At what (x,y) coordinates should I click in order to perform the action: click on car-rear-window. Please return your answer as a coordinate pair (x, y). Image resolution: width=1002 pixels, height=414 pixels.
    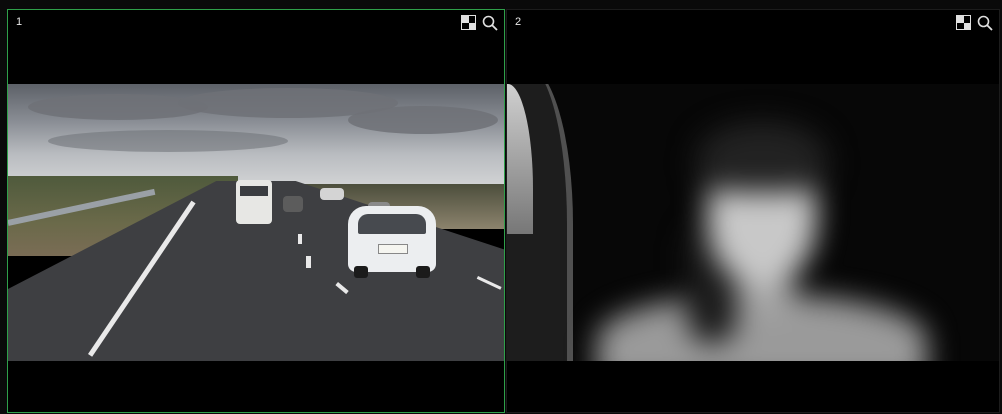
    Looking at the image, I should click on (392, 224).